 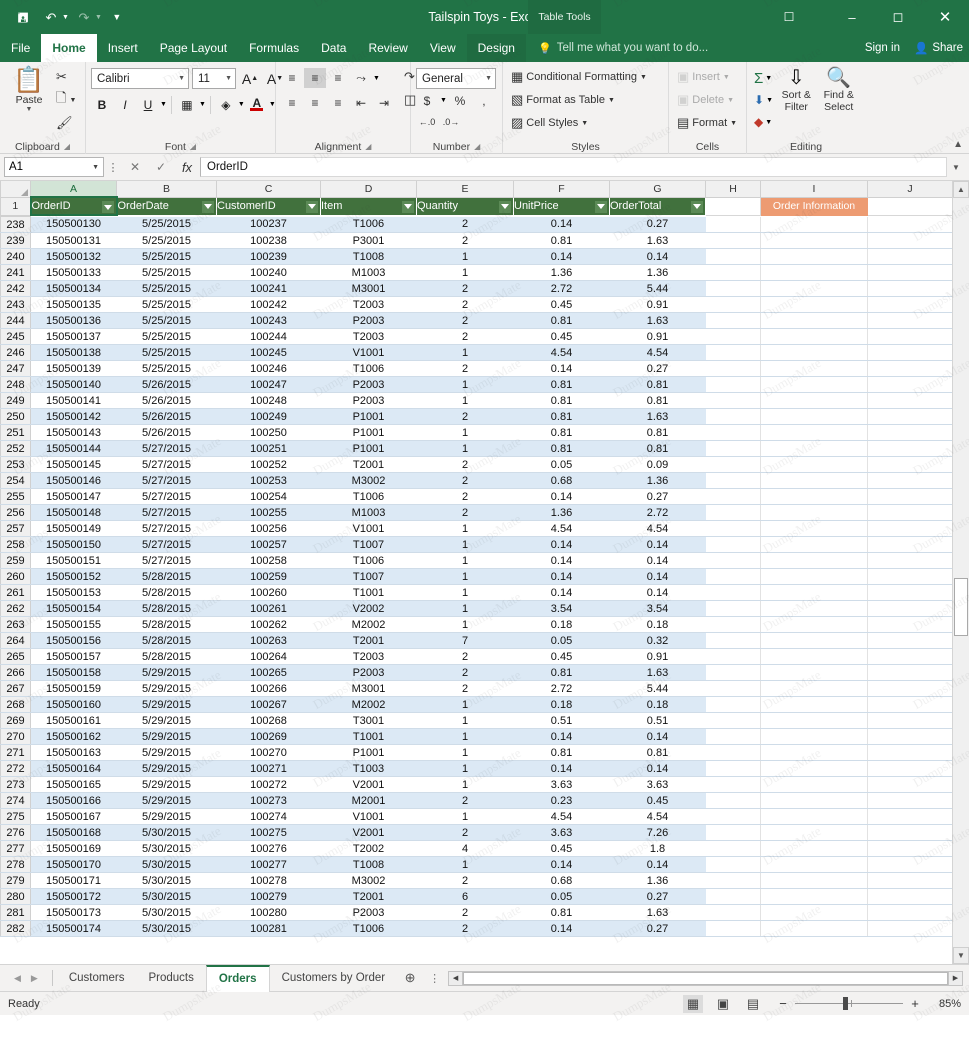 I want to click on table-header-item: Item, so click(x=368, y=206).